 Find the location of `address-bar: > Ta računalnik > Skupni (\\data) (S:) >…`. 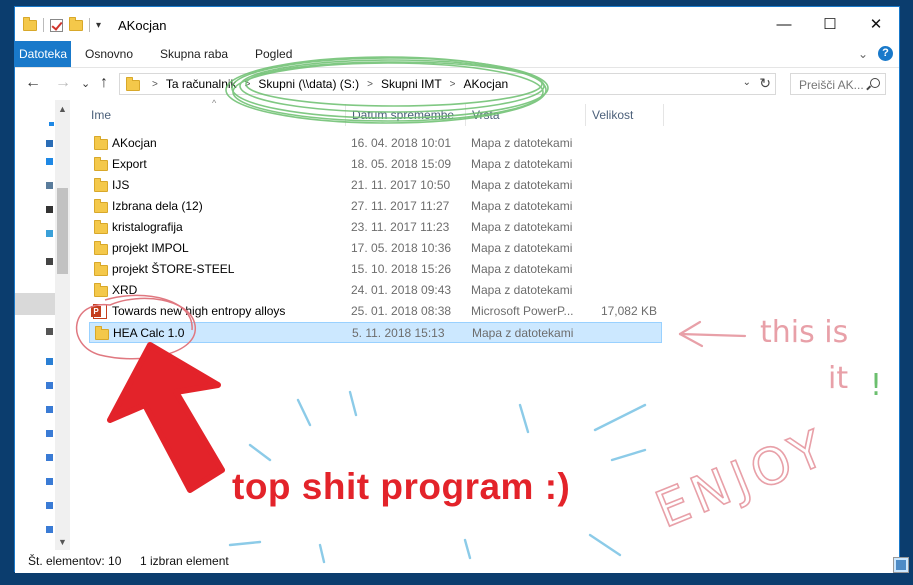

address-bar: > Ta računalnik > Skupni (\\data) (S:) >… is located at coordinates (447, 84).